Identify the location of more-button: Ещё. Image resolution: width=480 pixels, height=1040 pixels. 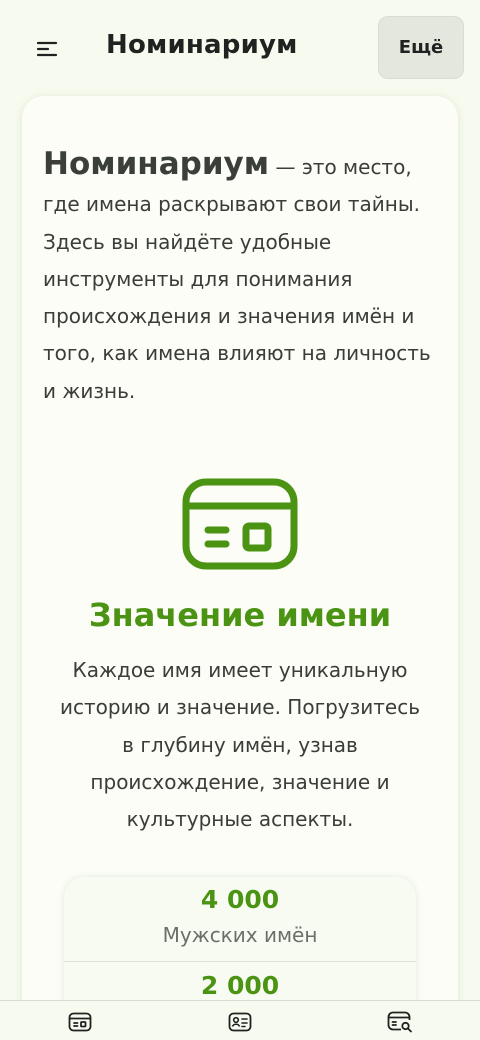
(421, 47).